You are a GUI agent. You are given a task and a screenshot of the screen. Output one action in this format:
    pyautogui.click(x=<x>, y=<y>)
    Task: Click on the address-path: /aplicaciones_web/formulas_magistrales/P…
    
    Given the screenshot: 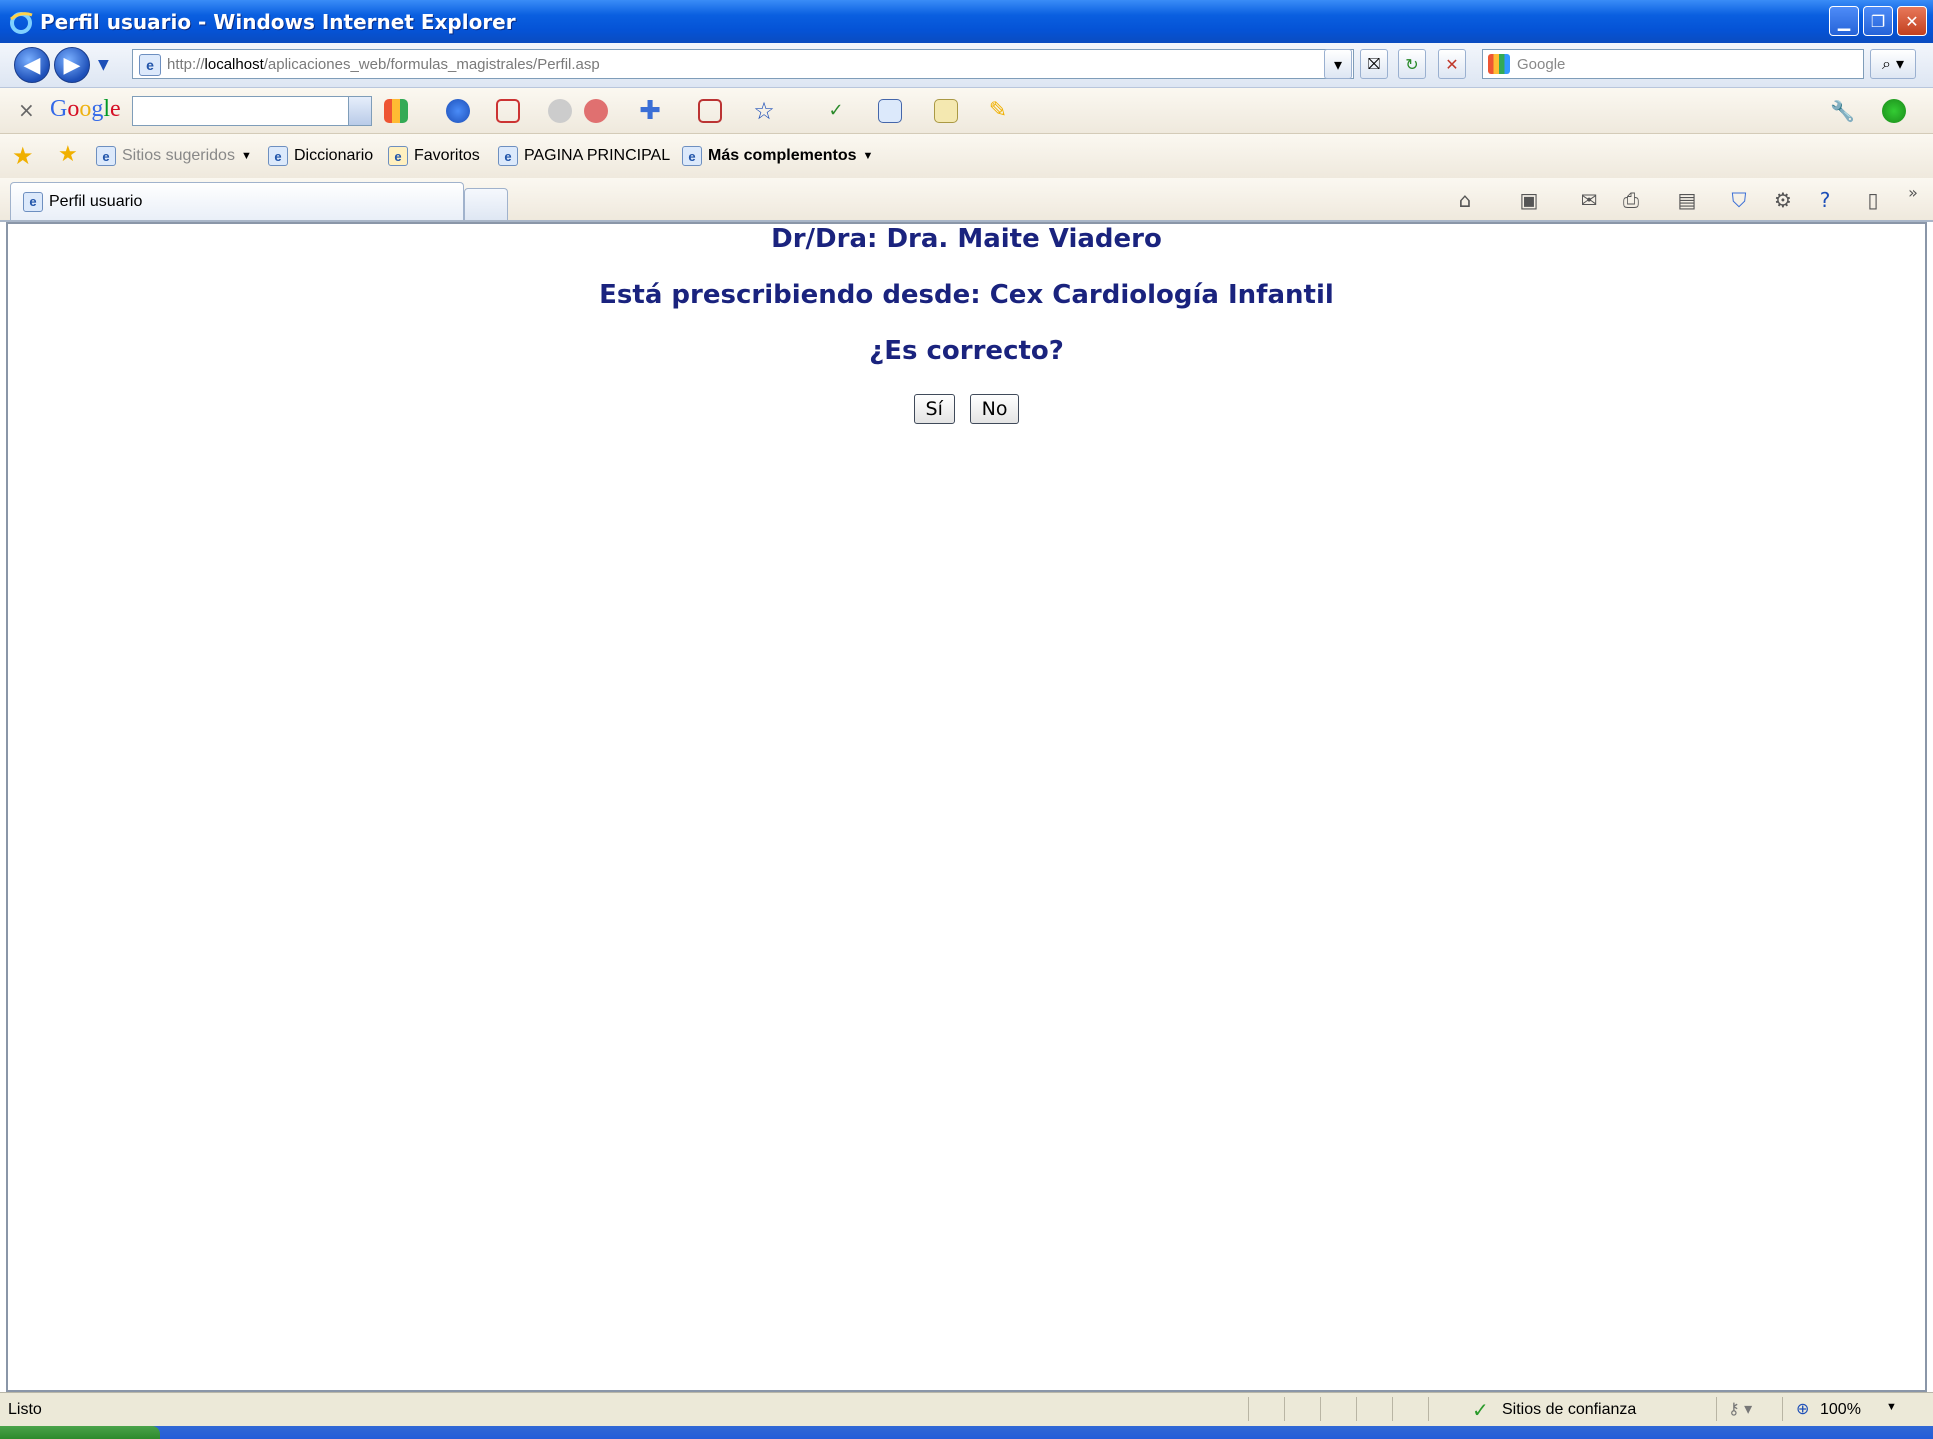 What is the action you would take?
    pyautogui.click(x=431, y=64)
    